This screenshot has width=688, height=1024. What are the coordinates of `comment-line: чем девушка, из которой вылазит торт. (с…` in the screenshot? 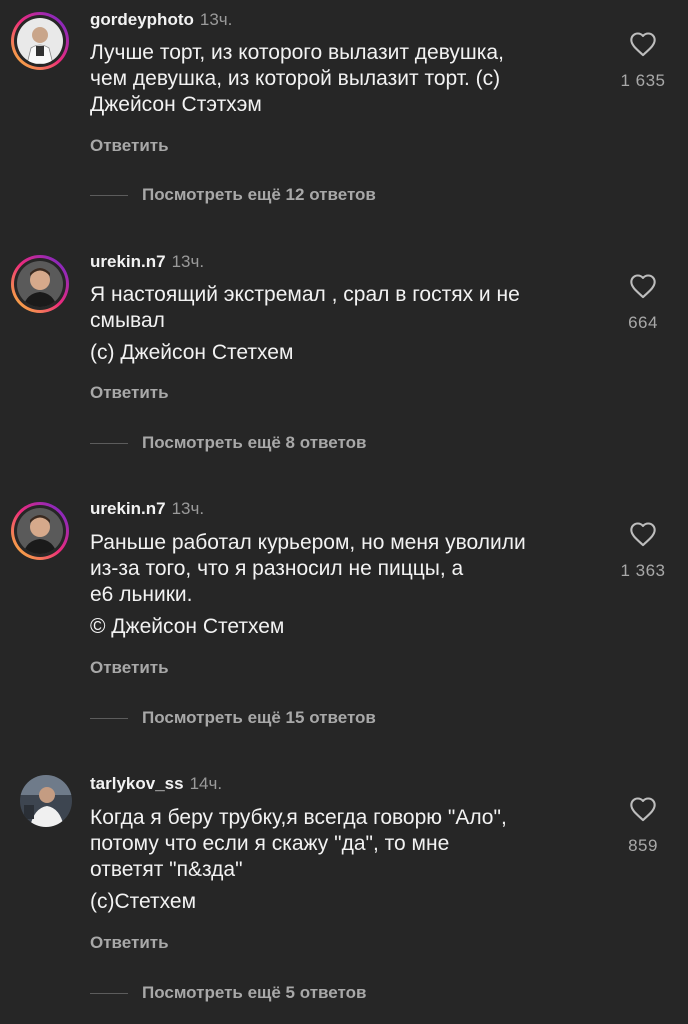 It's located at (295, 78).